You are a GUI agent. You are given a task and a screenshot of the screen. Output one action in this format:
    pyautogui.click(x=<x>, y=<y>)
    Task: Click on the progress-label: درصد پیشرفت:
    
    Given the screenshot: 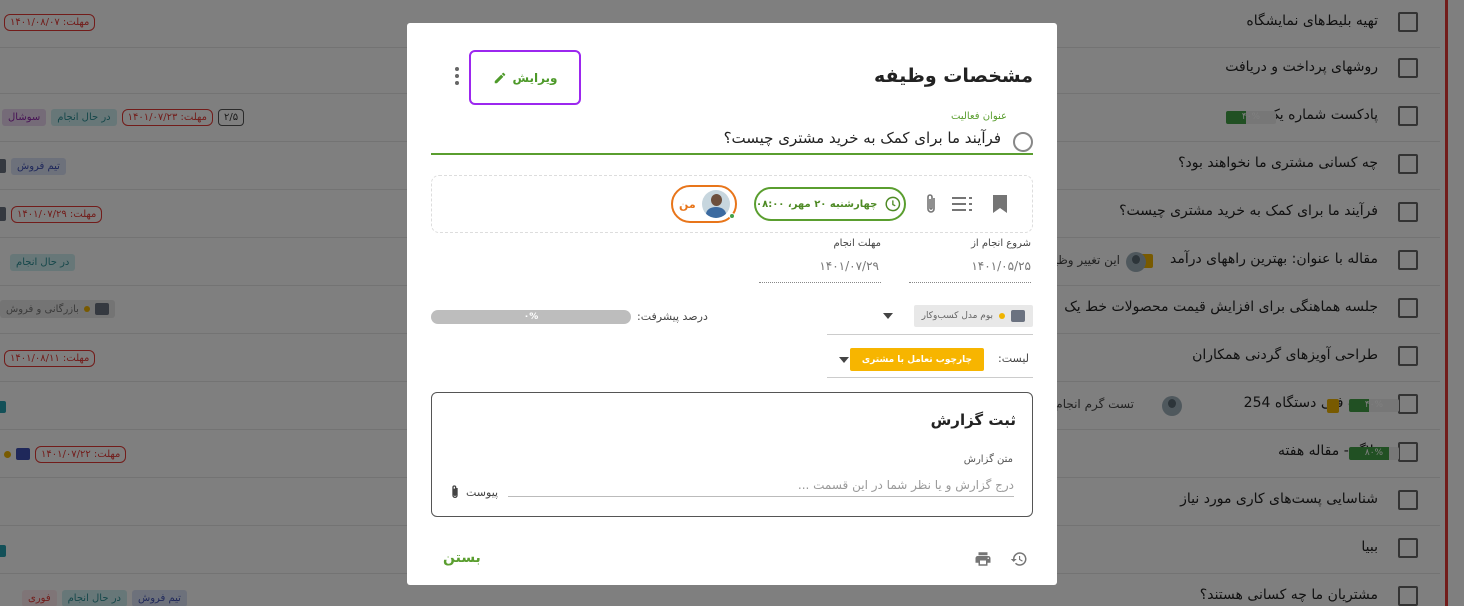 What is the action you would take?
    pyautogui.click(x=672, y=316)
    